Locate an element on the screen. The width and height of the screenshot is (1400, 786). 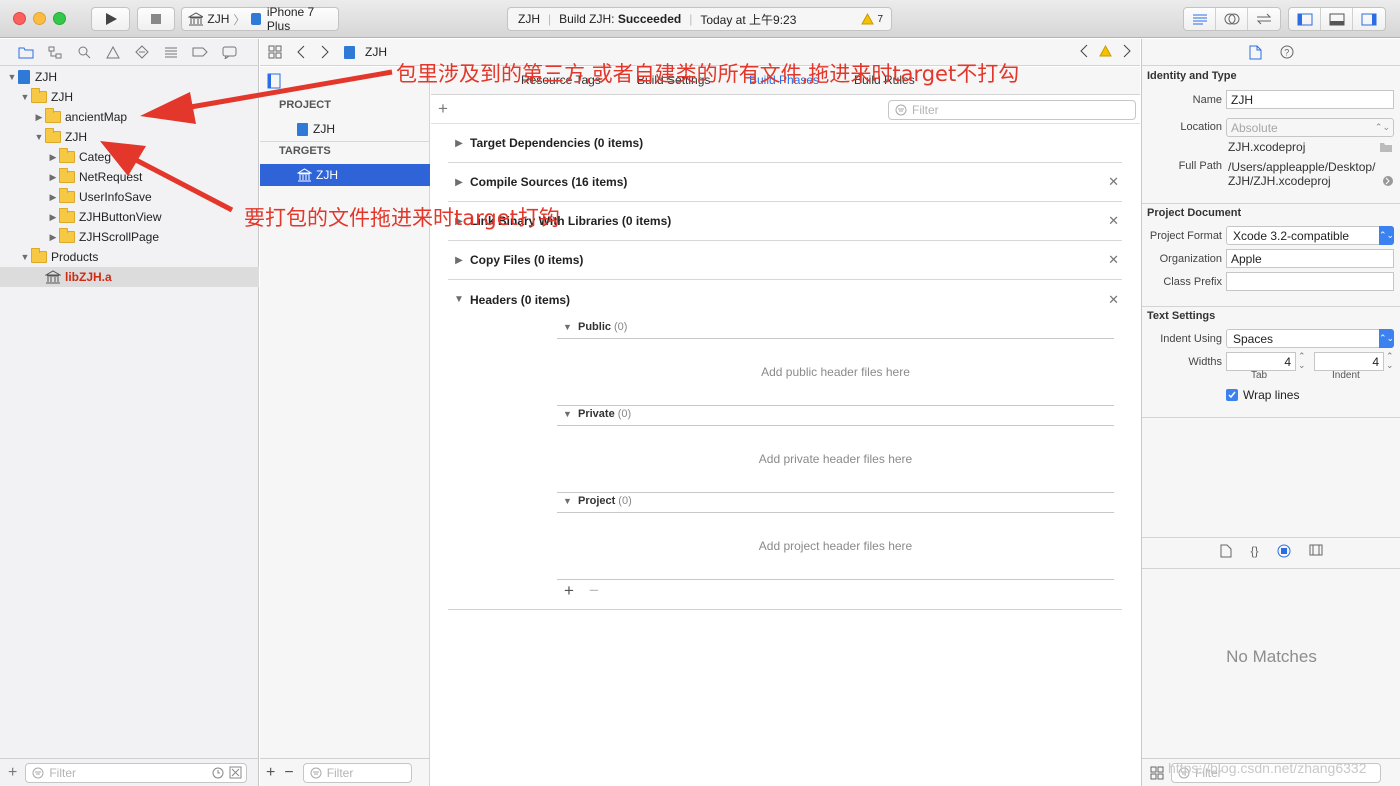
scheme-selector: ZJH 〉 iPhone 7 Plus is located at coordinates (260, 19).